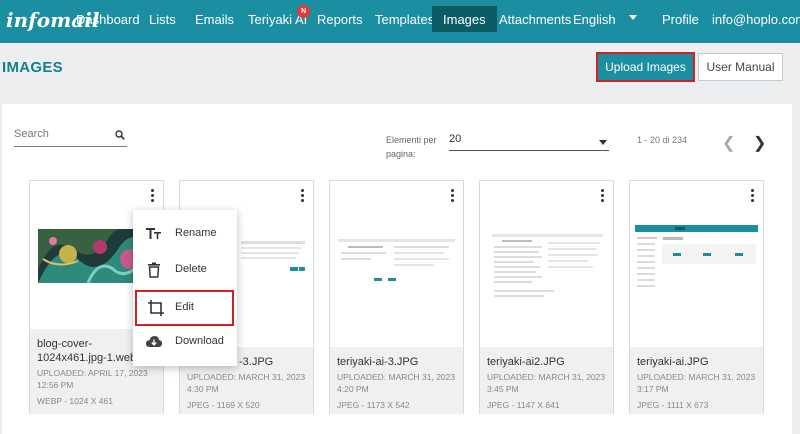  What do you see at coordinates (75, 401) in the screenshot?
I see `image-meta: WEBP - 1024 X 461` at bounding box center [75, 401].